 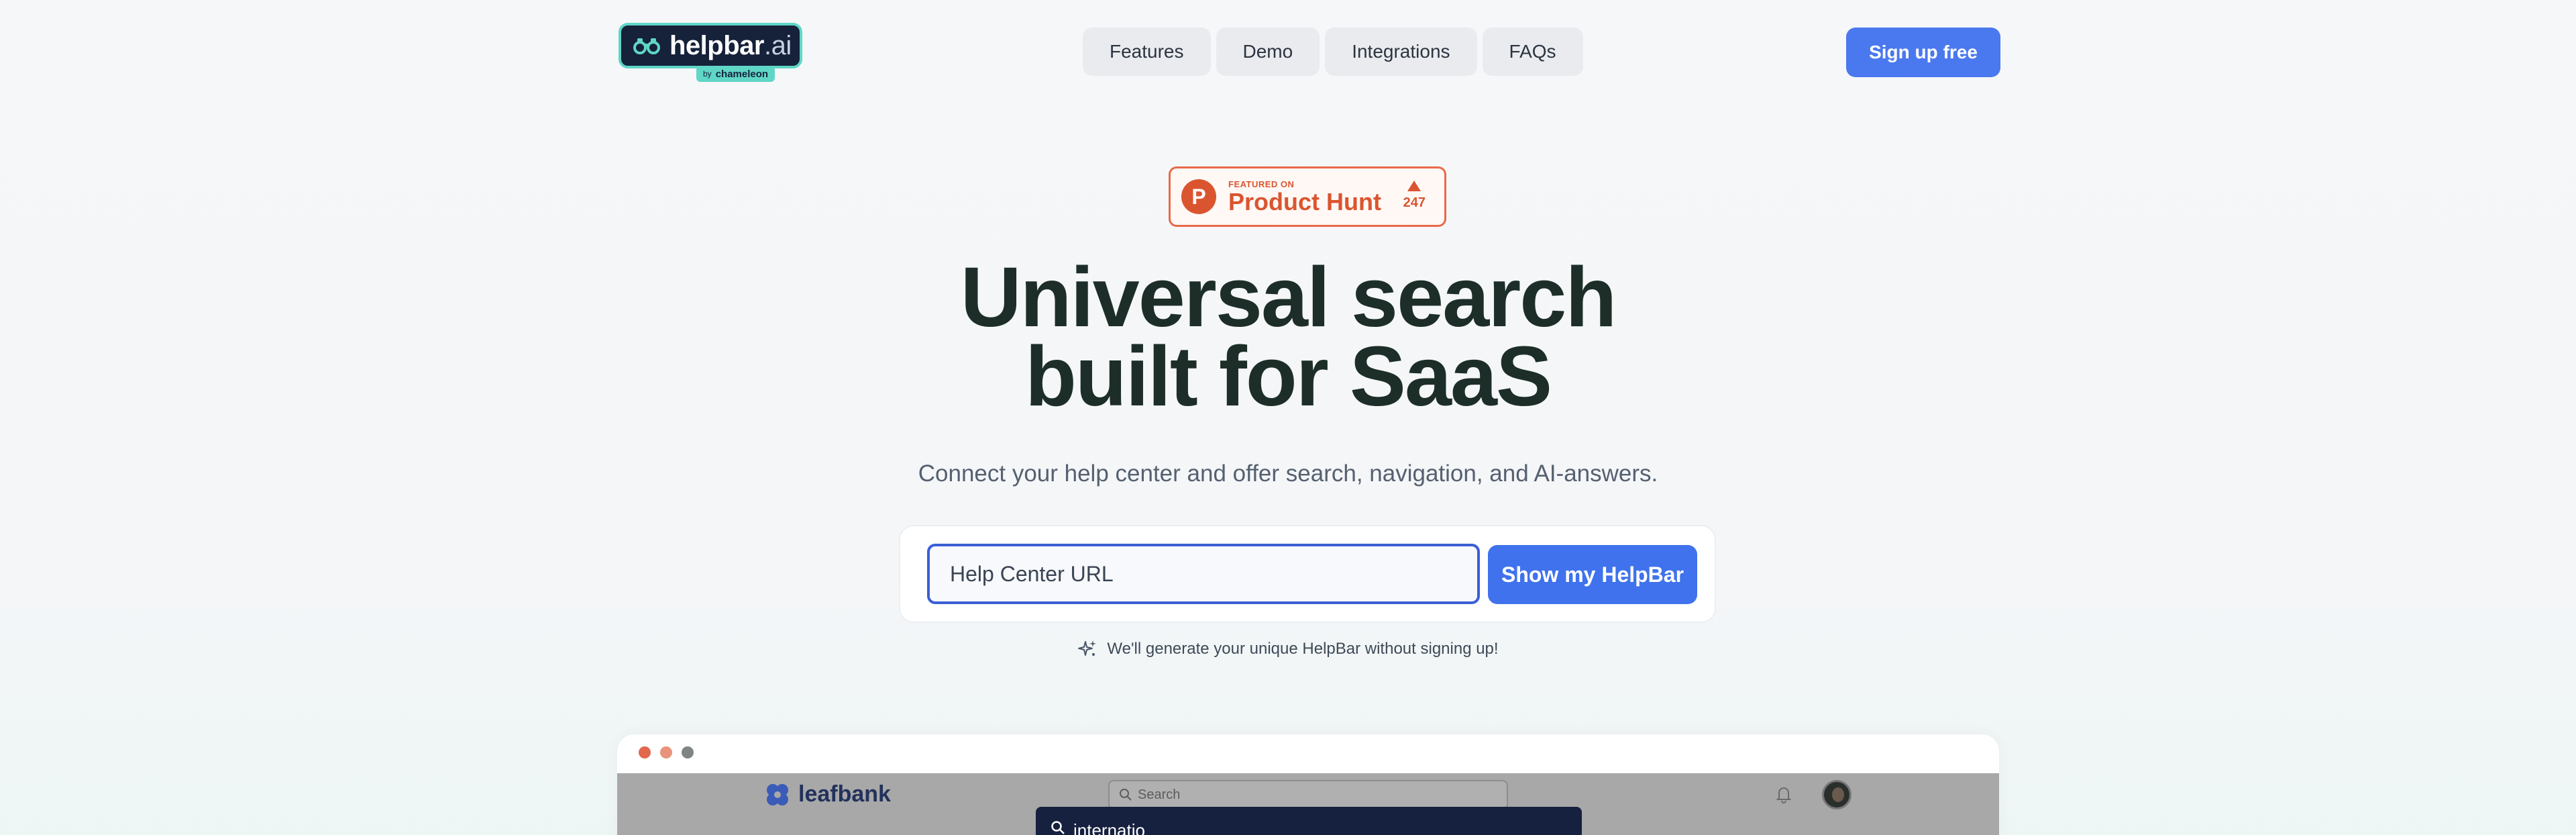 I want to click on product-hunt-badge: P FEATURED ON Product Hunt 247, so click(x=1307, y=196).